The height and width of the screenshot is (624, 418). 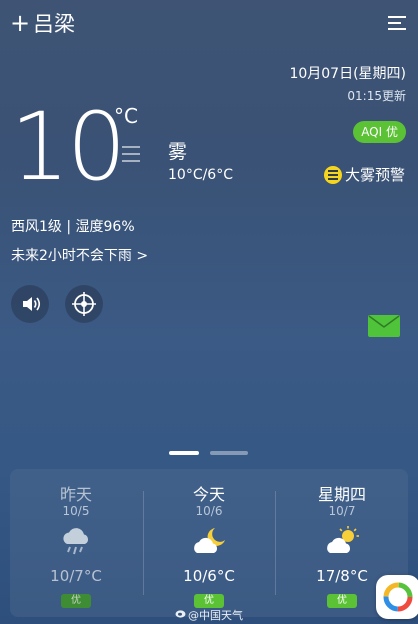 I want to click on forecast-day-today: 今天 10/6 10/6°C 优, so click(x=209, y=543).